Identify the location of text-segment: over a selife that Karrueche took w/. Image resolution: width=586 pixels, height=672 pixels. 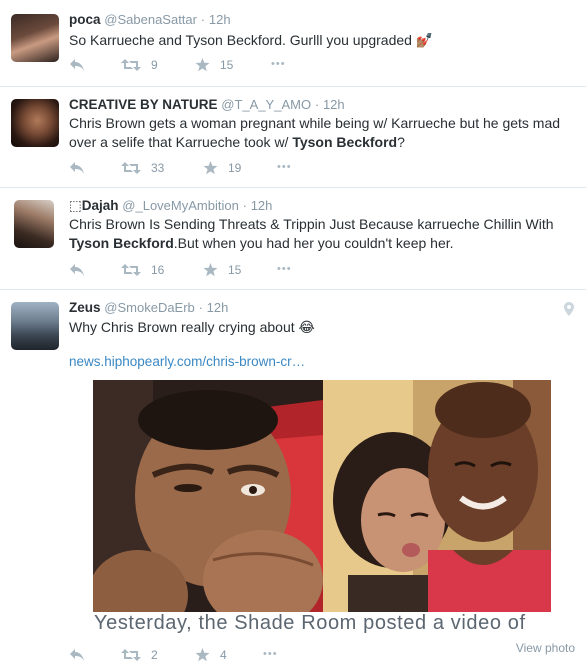
(181, 142).